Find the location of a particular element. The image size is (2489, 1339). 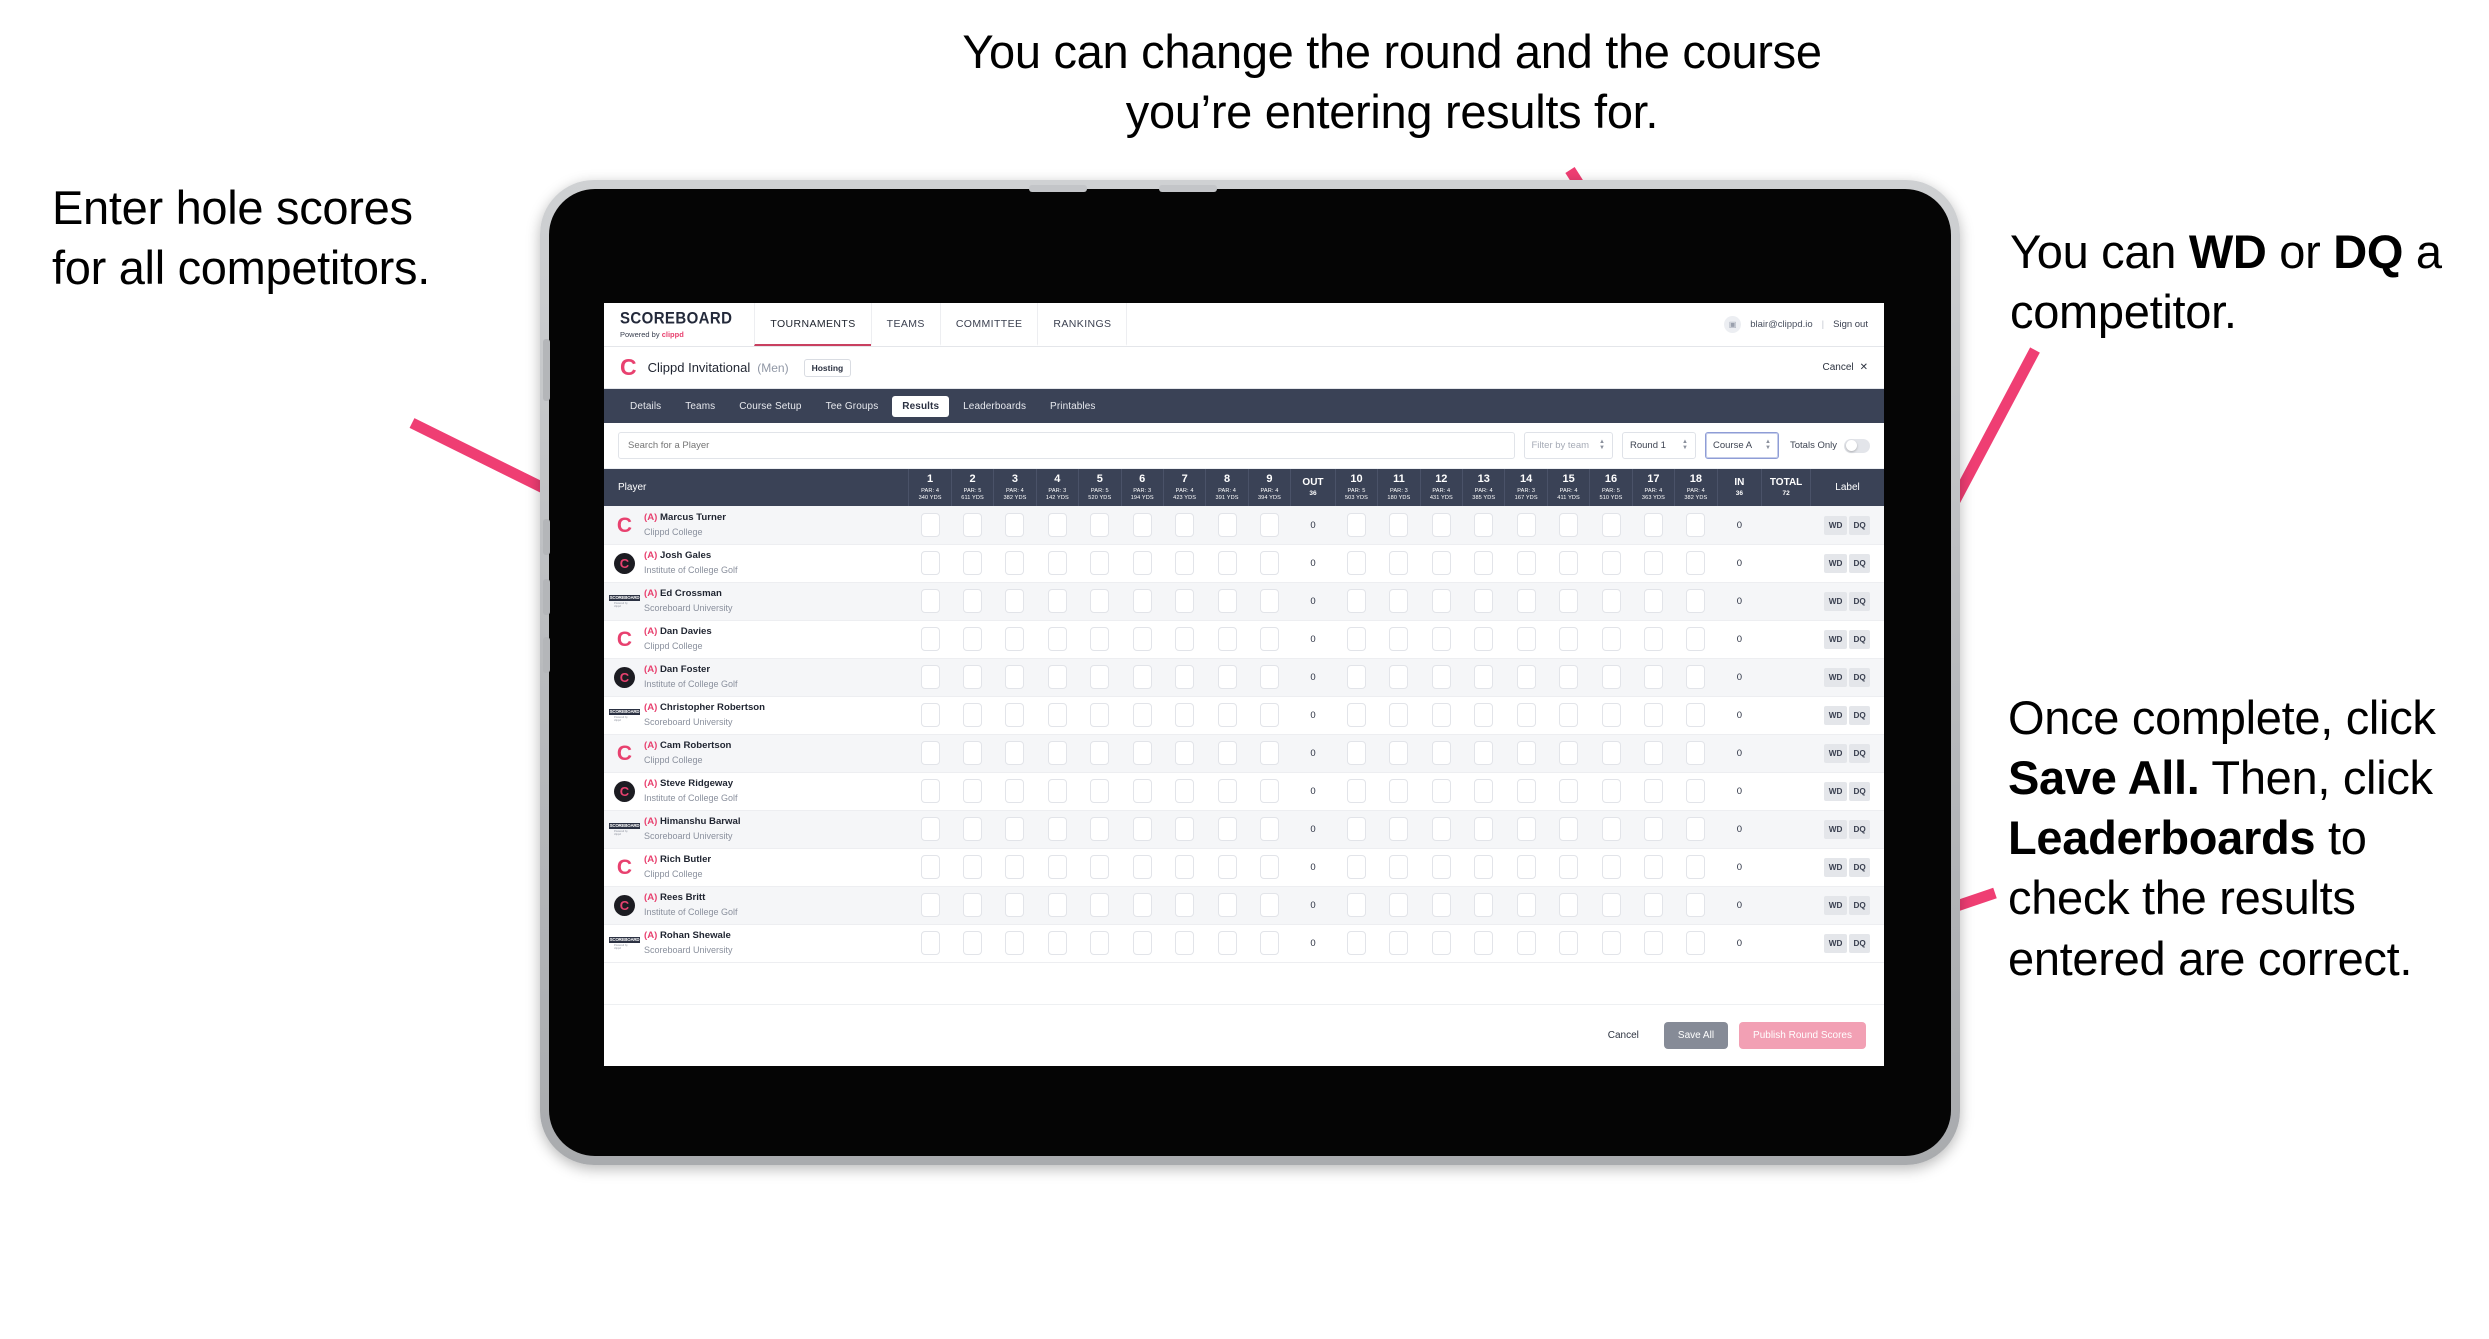

scoreboard-logo: SCOREBOARD Powered by clippd is located at coordinates (687, 324).